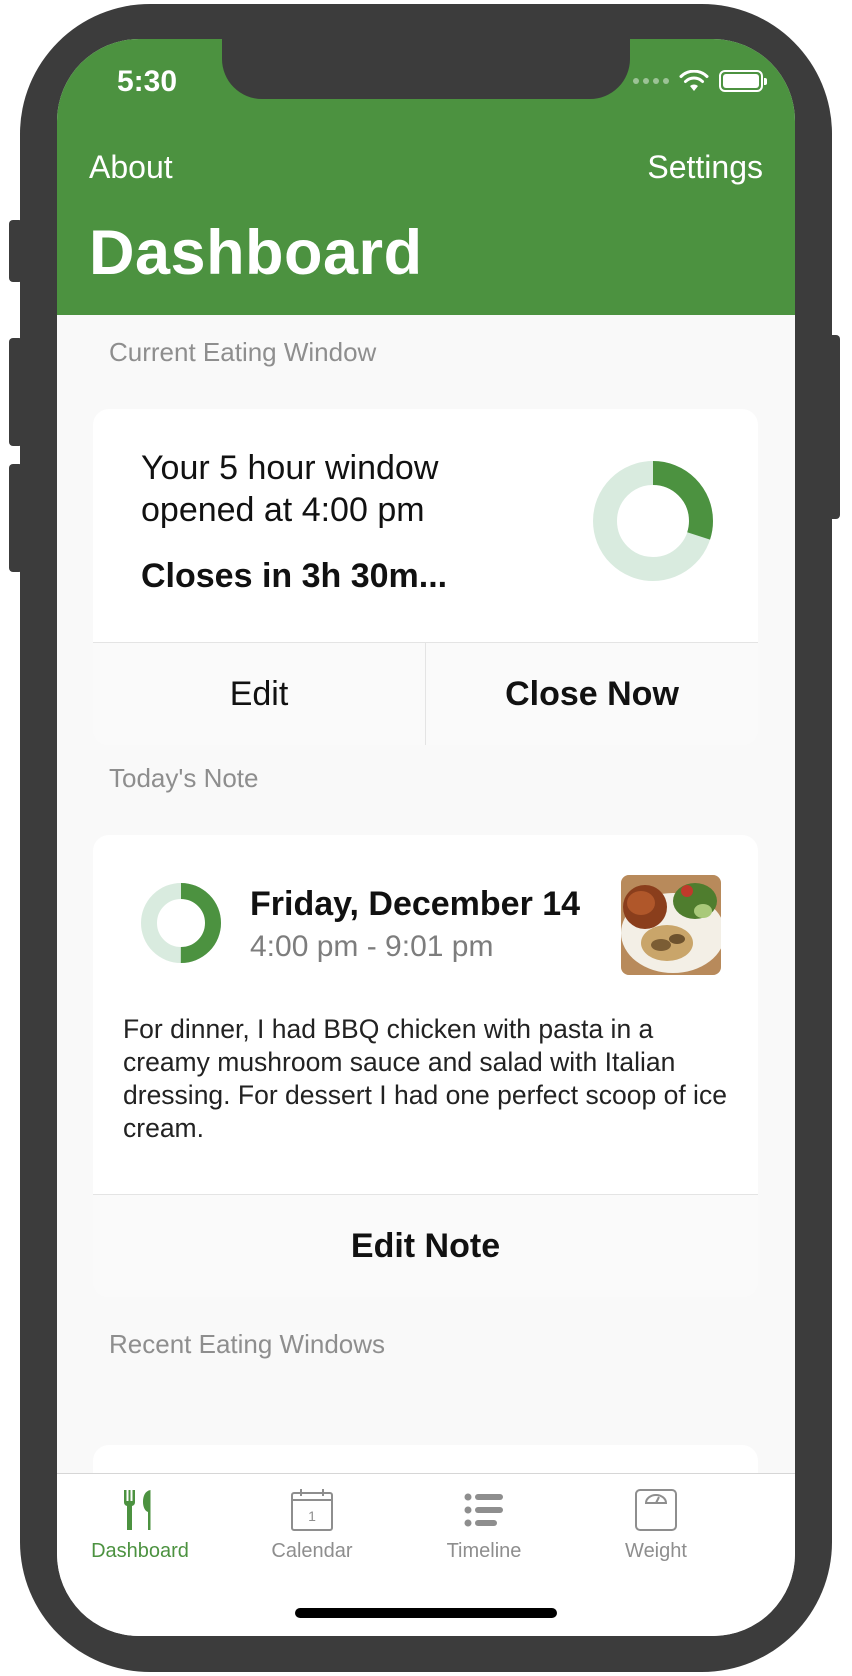  I want to click on edit-window-button: Edit, so click(259, 694).